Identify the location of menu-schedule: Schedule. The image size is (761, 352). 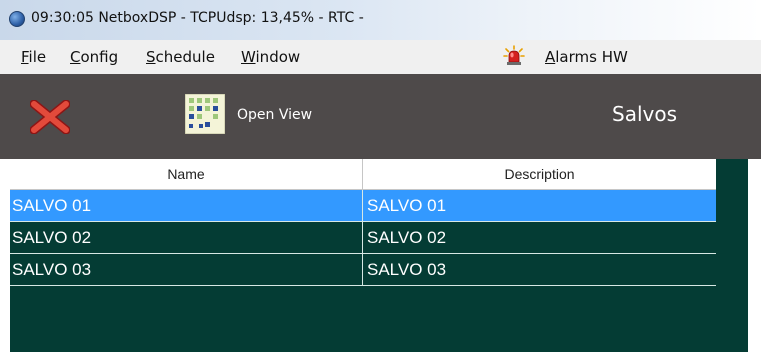
(180, 57).